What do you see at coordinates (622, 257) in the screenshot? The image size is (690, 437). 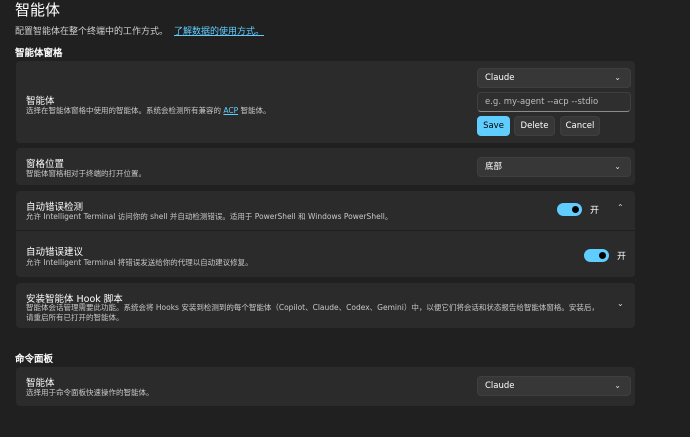 I see `auto-error-suggestion-toggle-state: 开` at bounding box center [622, 257].